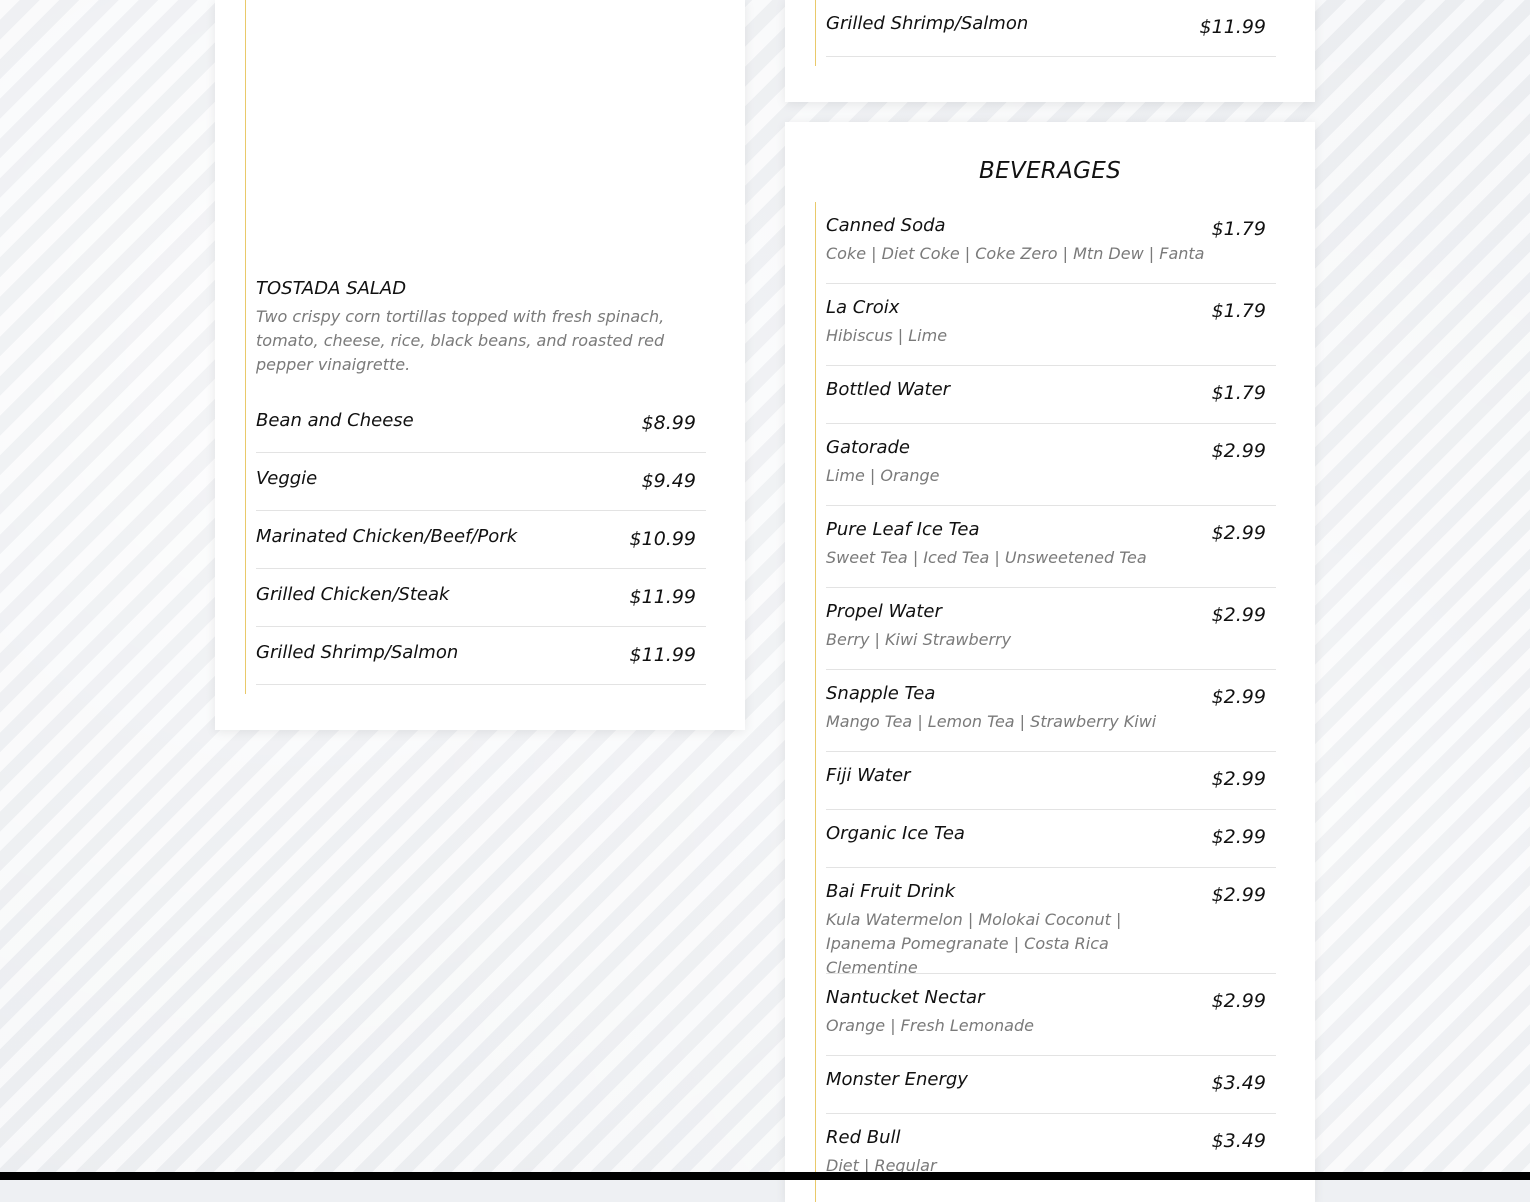  I want to click on menu-item-name: Snapple Tea, so click(881, 693).